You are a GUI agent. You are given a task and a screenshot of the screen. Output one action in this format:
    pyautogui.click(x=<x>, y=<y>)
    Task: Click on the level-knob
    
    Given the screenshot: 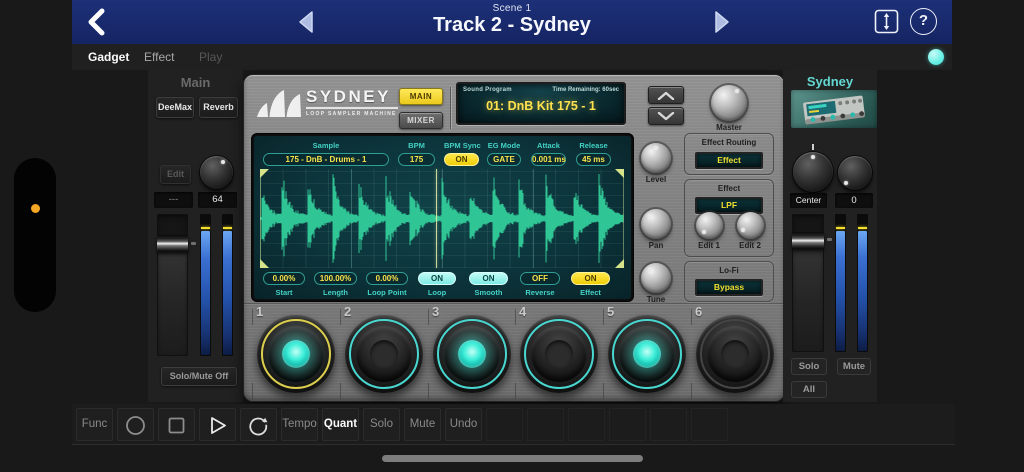 What is the action you would take?
    pyautogui.click(x=656, y=158)
    